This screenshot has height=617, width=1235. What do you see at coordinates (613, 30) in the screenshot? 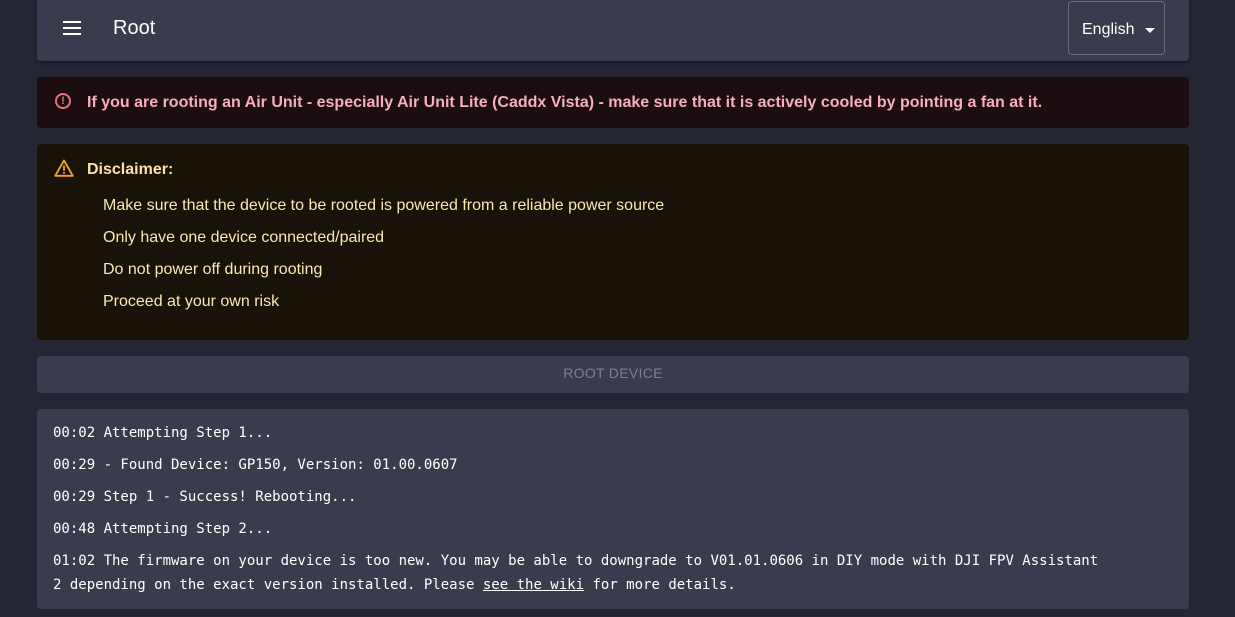
I see `app-bar: Root English` at bounding box center [613, 30].